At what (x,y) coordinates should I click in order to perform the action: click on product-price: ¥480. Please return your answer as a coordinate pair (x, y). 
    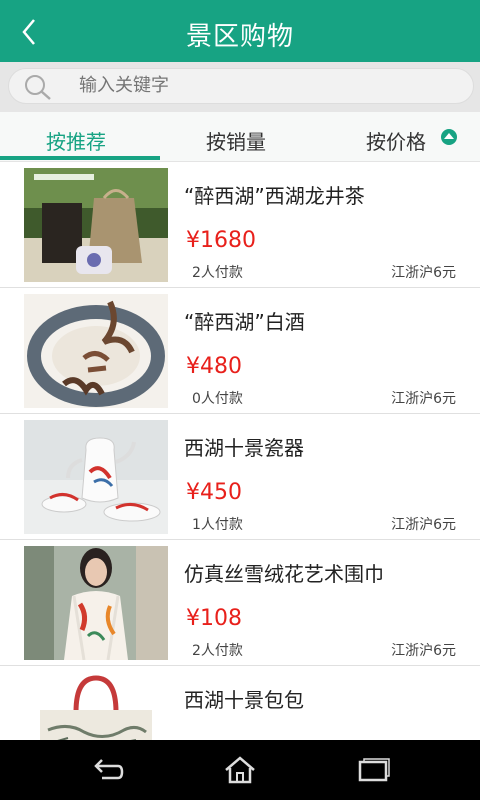
    Looking at the image, I should click on (214, 366).